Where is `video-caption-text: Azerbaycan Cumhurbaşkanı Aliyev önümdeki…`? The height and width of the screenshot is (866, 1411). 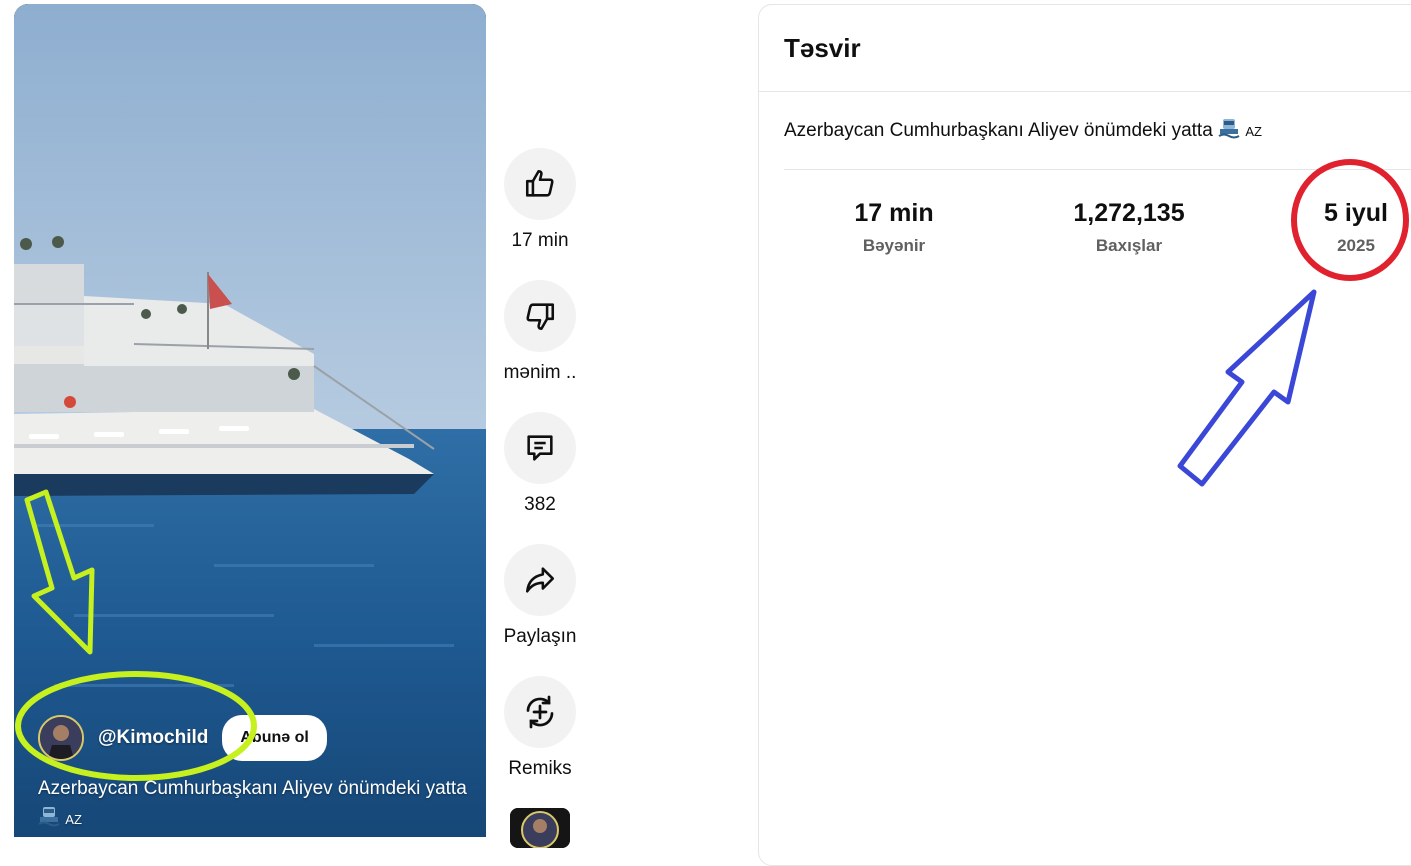
video-caption-text: Azerbaycan Cumhurbaşkanı Aliyev önümdeki… is located at coordinates (252, 788).